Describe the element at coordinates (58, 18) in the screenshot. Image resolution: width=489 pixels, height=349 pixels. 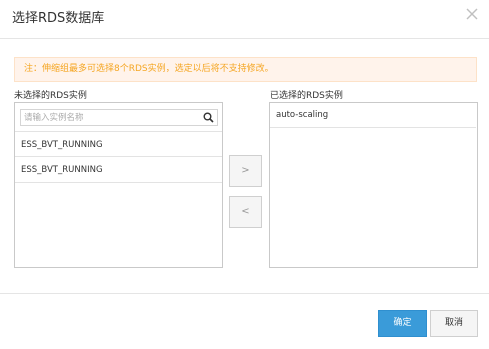
I see `dialog-title: 选择RDS数据库` at that location.